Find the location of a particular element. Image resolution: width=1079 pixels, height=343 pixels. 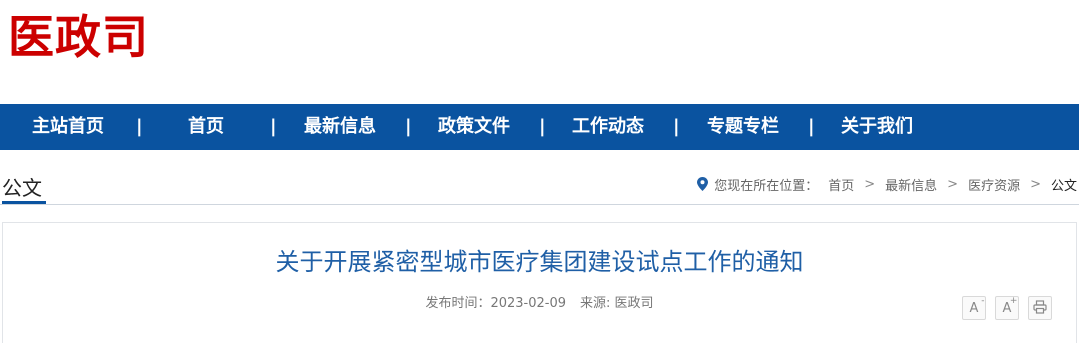

article-title: 关于开展紧密型城市医疗集团建设试点工作的通知 is located at coordinates (539, 262).